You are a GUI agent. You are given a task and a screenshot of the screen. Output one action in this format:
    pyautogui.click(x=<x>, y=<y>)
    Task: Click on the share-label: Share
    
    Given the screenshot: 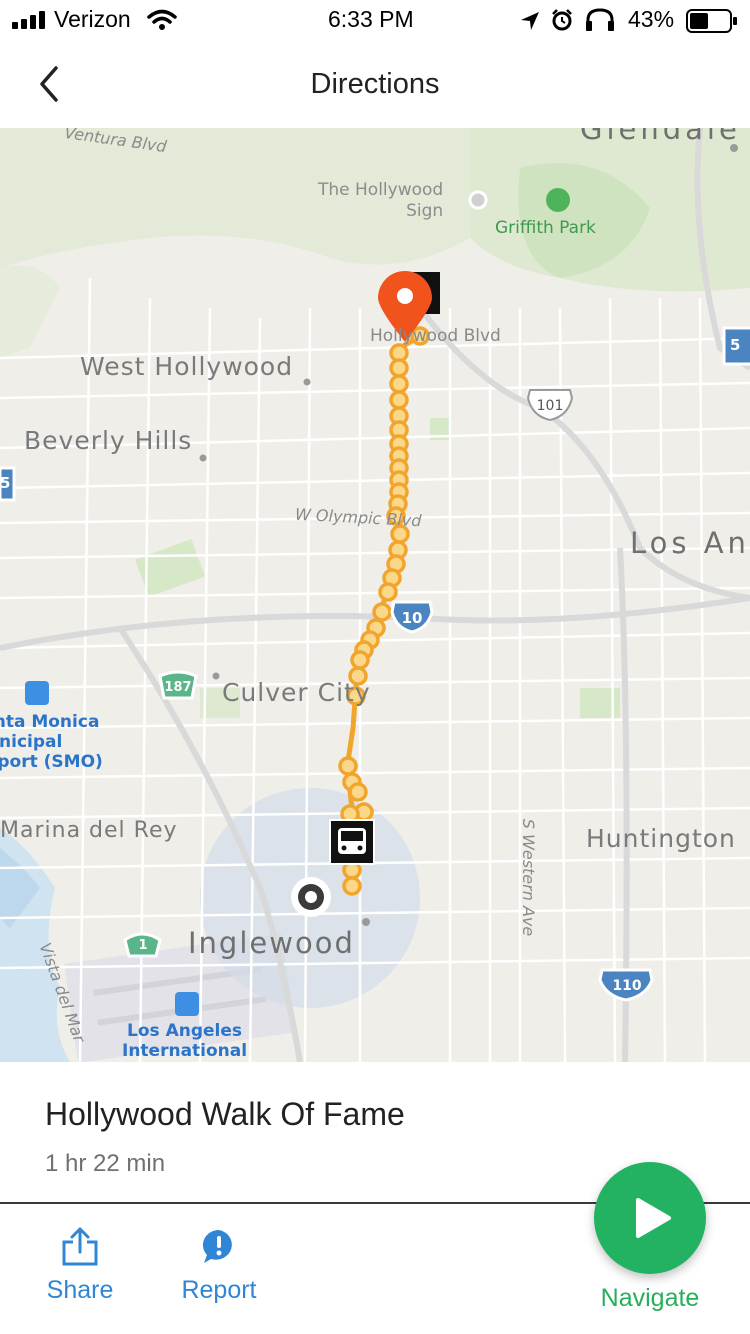 What is the action you would take?
    pyautogui.click(x=80, y=1290)
    